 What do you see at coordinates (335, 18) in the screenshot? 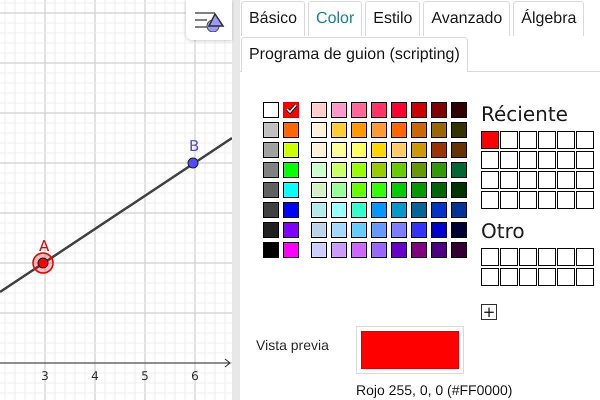
I see `tab: Color` at bounding box center [335, 18].